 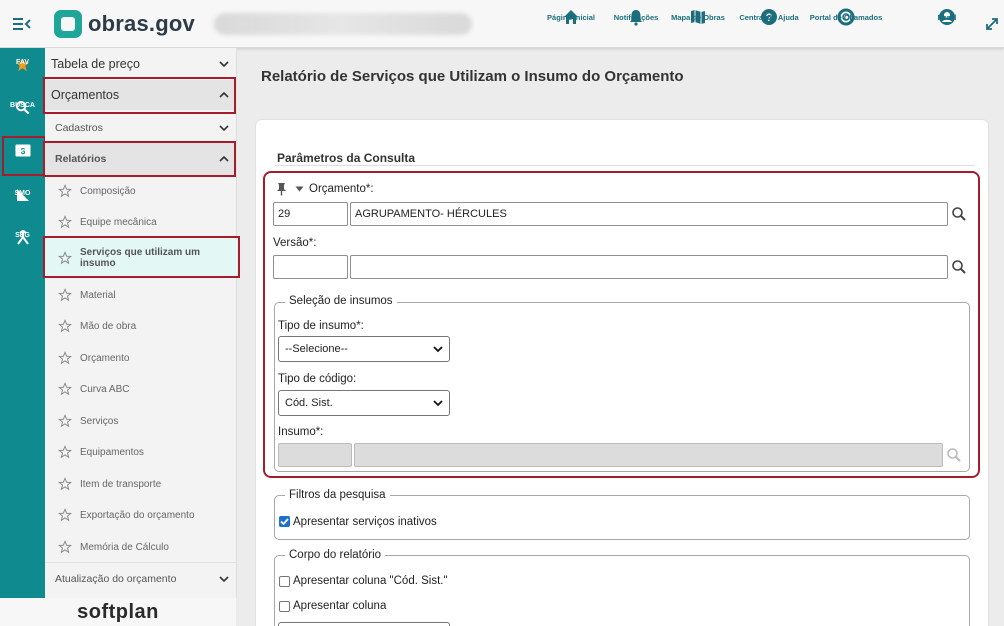 I want to click on sidebar-leaf-exportacao: Exportação do orçamento, so click(x=141, y=515).